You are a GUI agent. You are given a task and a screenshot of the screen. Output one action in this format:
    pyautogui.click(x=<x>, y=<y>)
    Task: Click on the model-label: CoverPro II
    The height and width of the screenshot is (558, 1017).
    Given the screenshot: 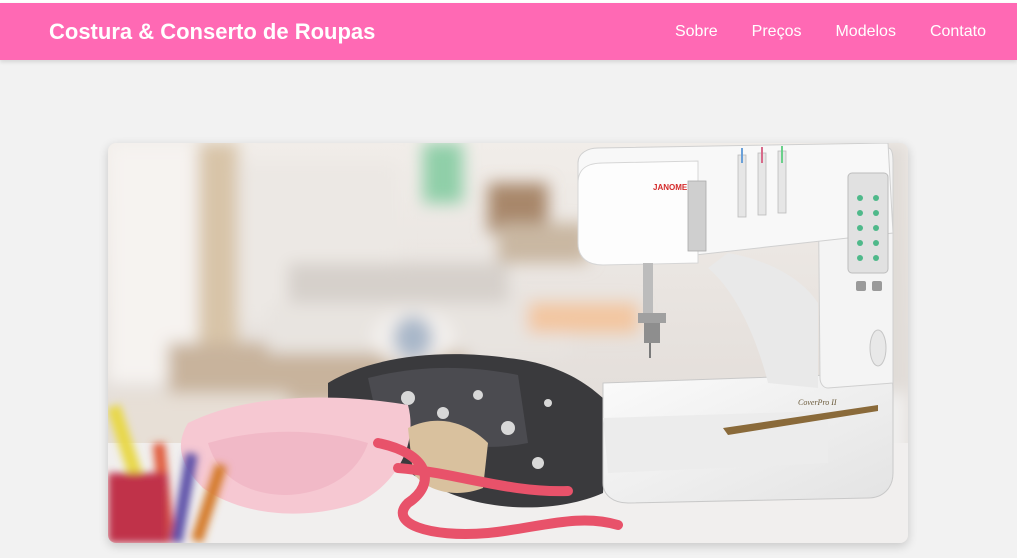 What is the action you would take?
    pyautogui.click(x=817, y=402)
    